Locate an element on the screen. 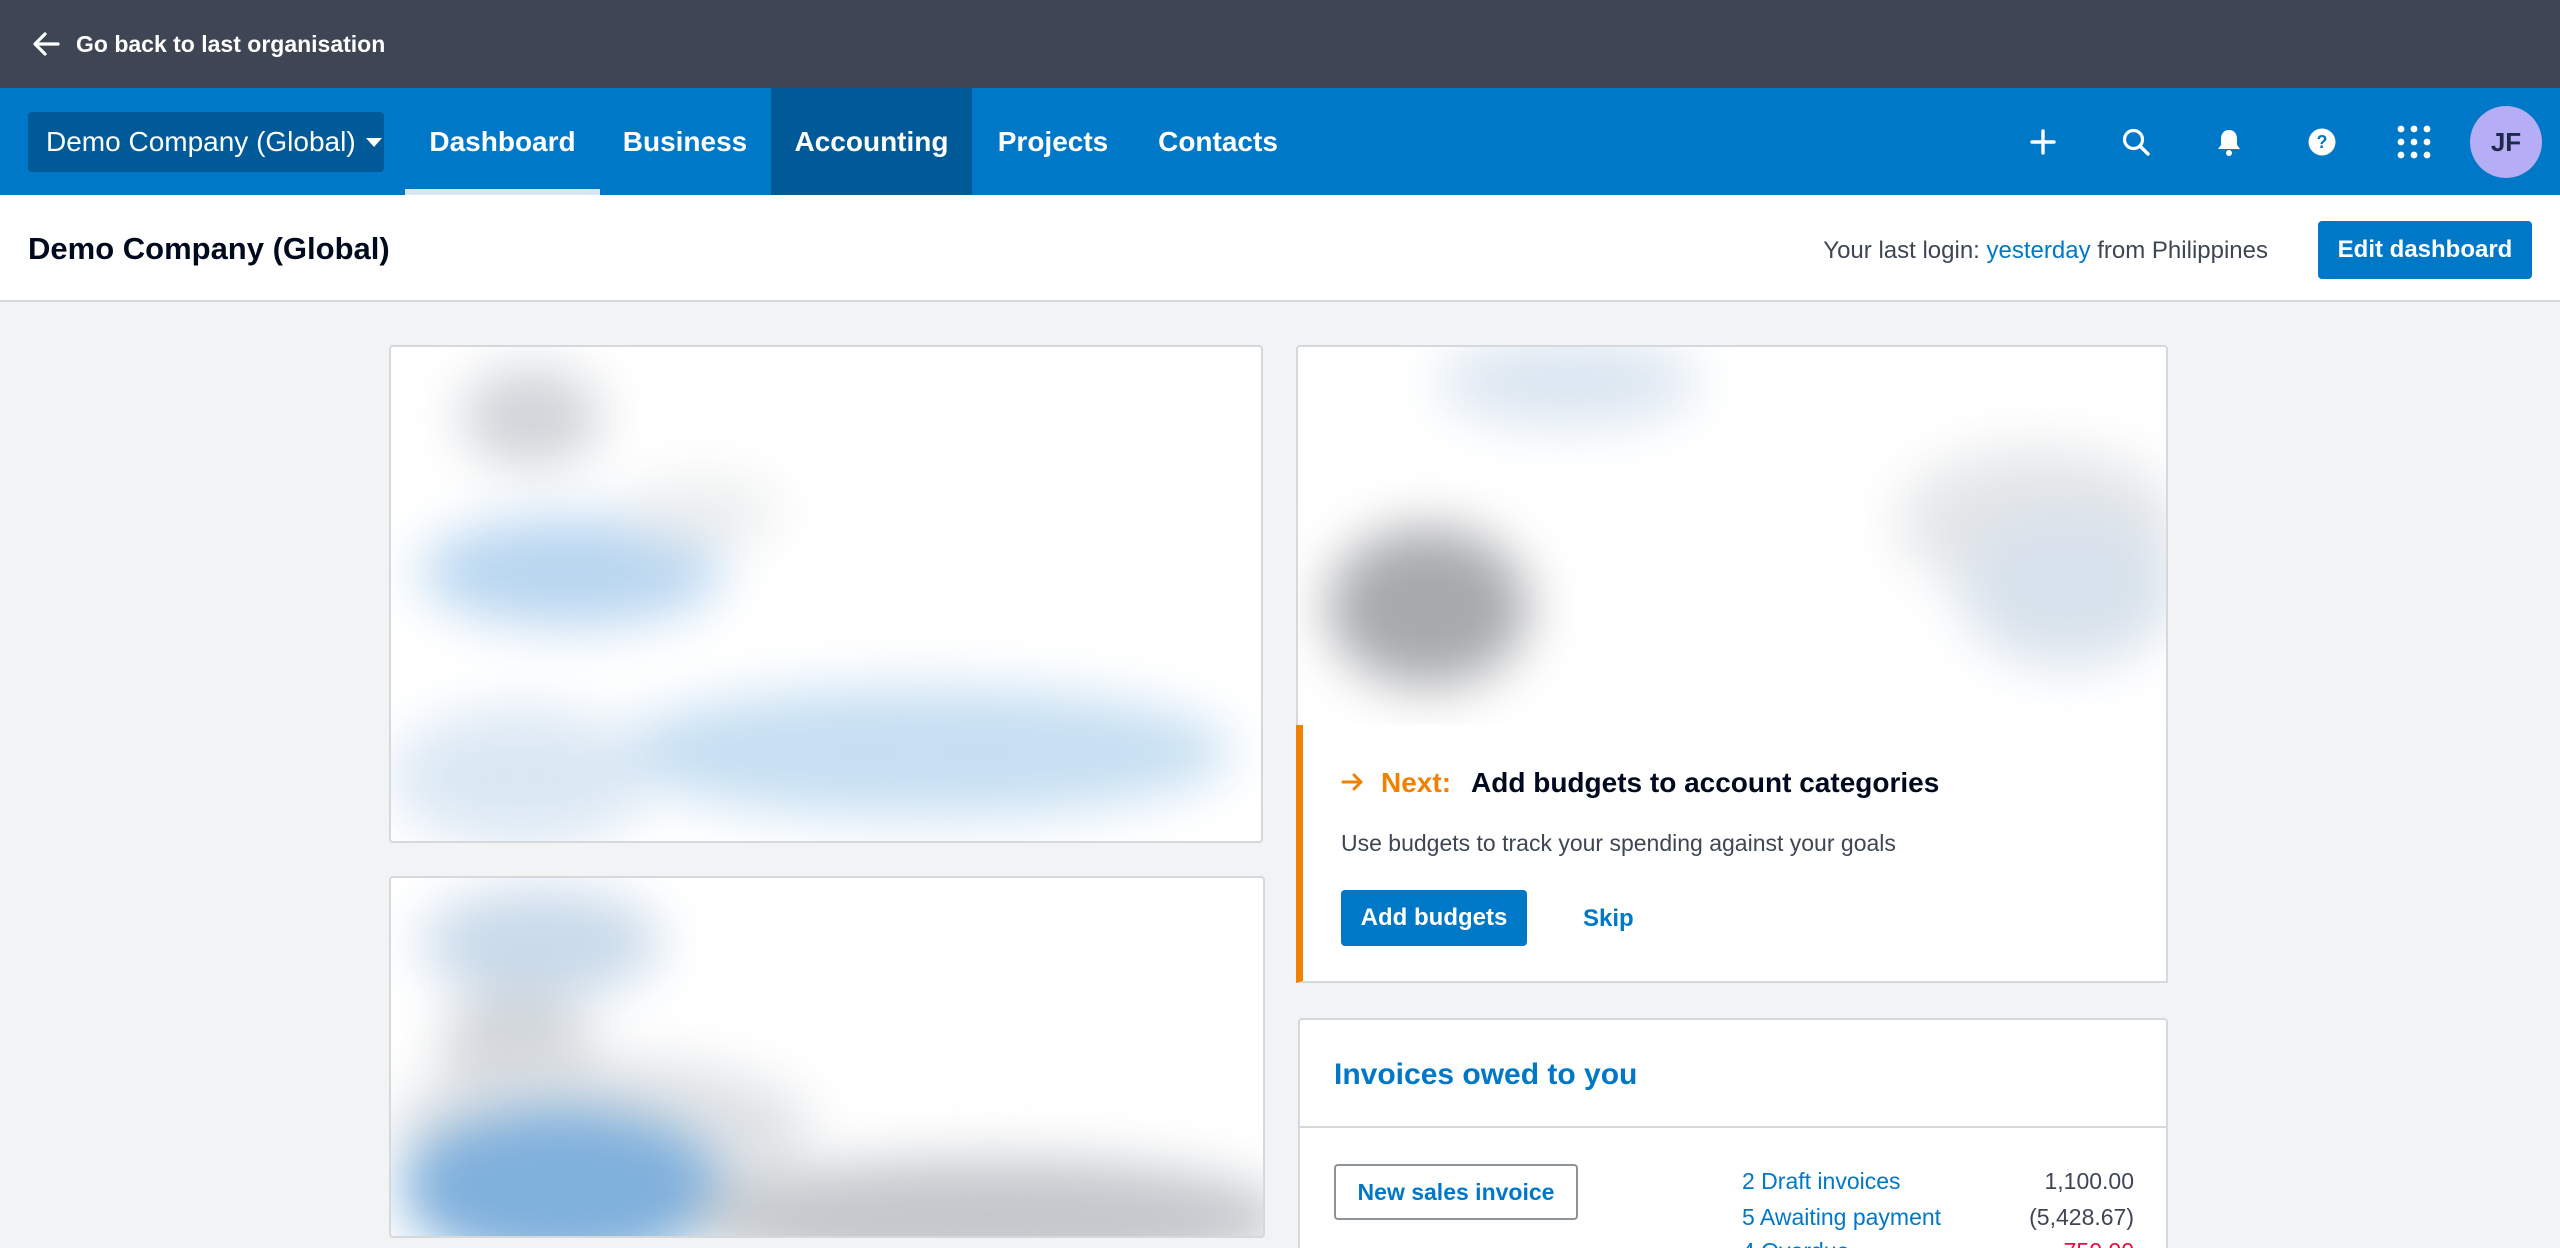  last-login-time-link: yesterday is located at coordinates (2039, 250).